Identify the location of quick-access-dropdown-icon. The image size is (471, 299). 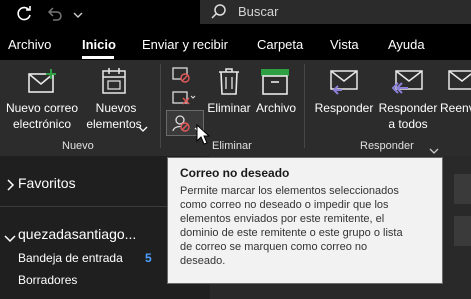
(78, 17).